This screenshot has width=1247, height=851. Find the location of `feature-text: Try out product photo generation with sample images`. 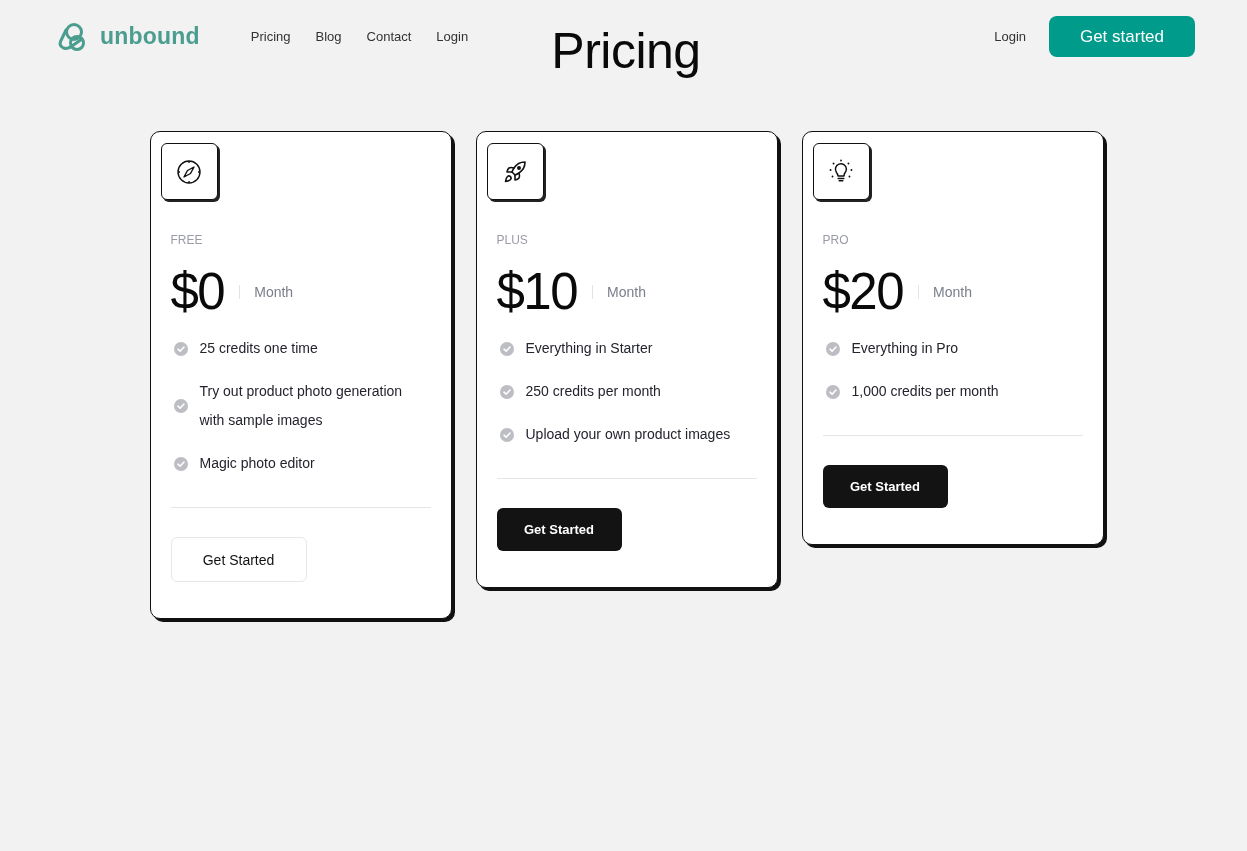

feature-text: Try out product photo generation with sample images is located at coordinates (301, 406).